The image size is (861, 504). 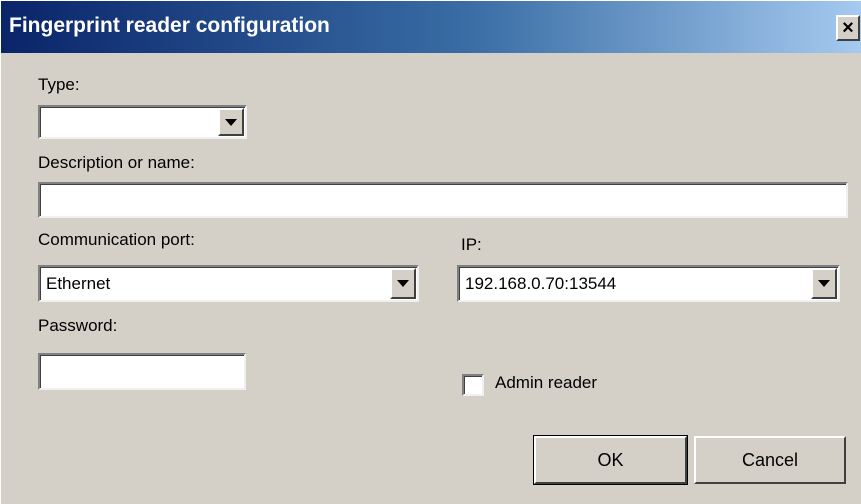 I want to click on ip-combo: 192.168.0.70:13544, so click(x=648, y=283).